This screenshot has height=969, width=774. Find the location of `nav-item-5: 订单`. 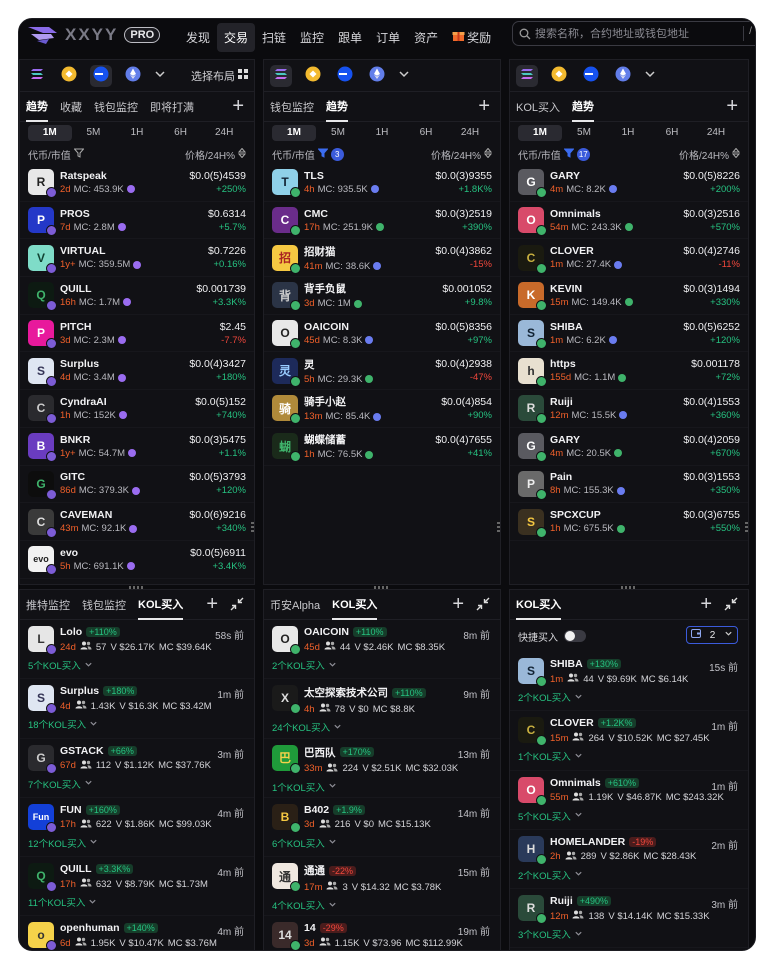

nav-item-5: 订单 is located at coordinates (388, 37).